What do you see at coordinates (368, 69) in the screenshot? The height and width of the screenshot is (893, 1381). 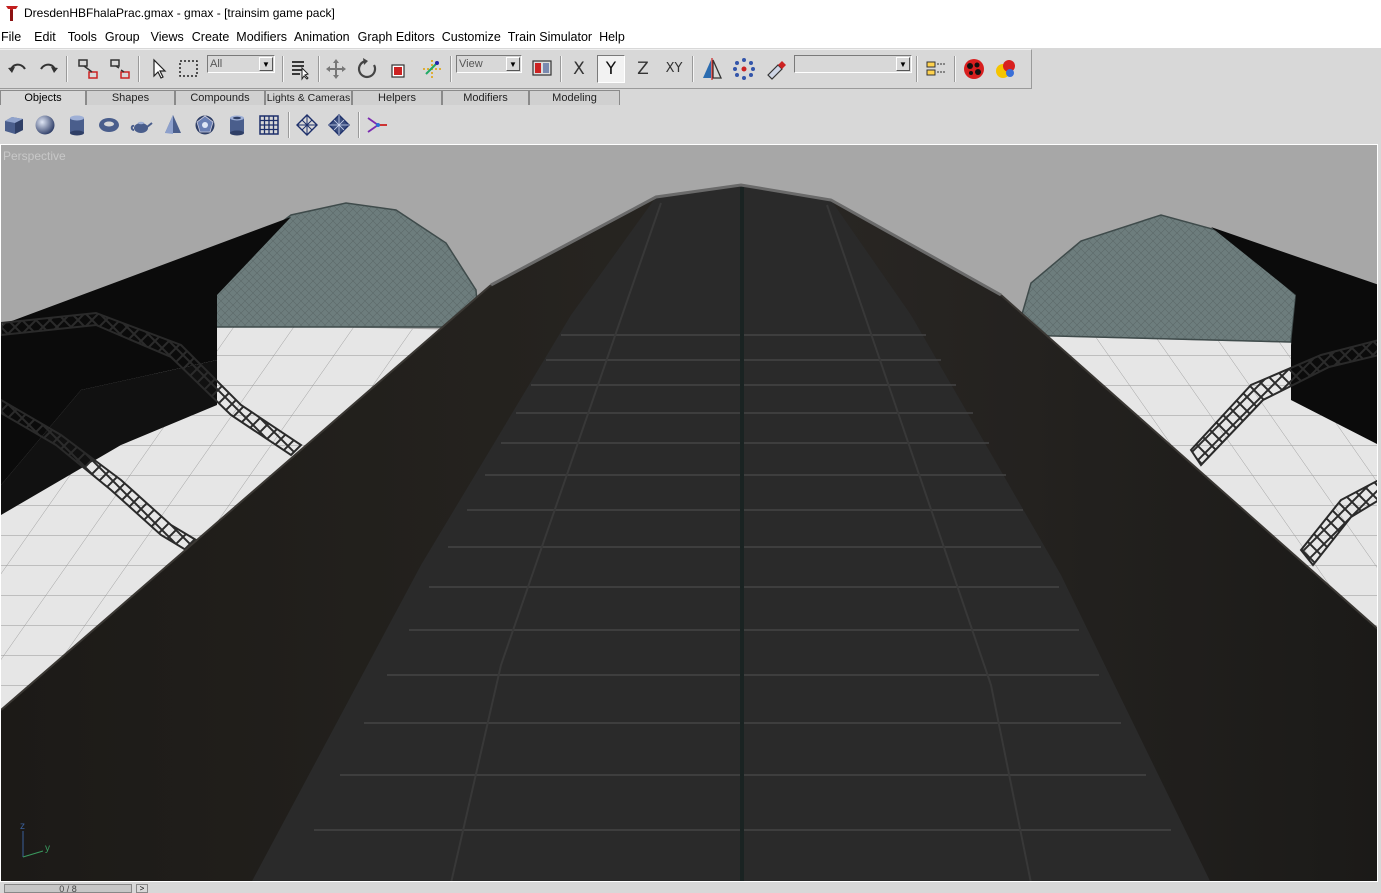 I see `select-and-rotate-icon` at bounding box center [368, 69].